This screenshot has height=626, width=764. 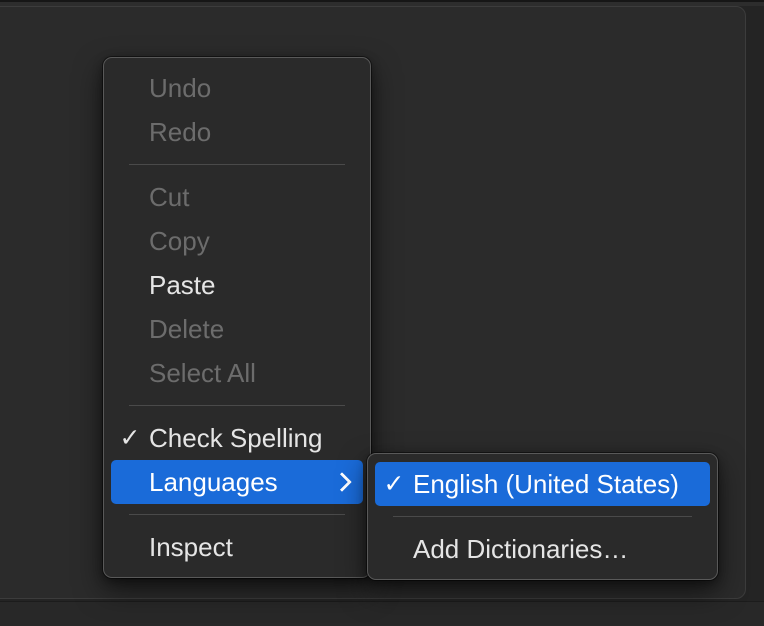 What do you see at coordinates (237, 132) in the screenshot?
I see `menu-item-redo: Redo` at bounding box center [237, 132].